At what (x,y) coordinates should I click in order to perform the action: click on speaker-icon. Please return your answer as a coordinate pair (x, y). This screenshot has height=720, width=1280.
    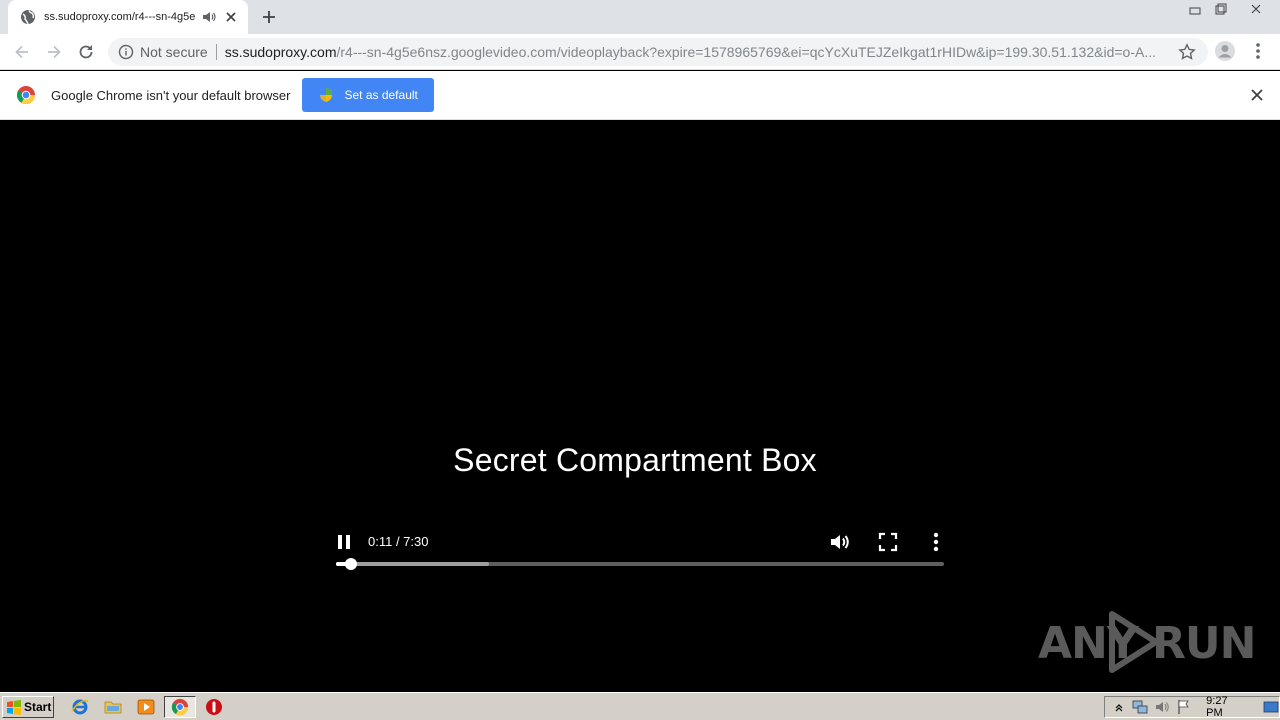
    Looking at the image, I should click on (1162, 707).